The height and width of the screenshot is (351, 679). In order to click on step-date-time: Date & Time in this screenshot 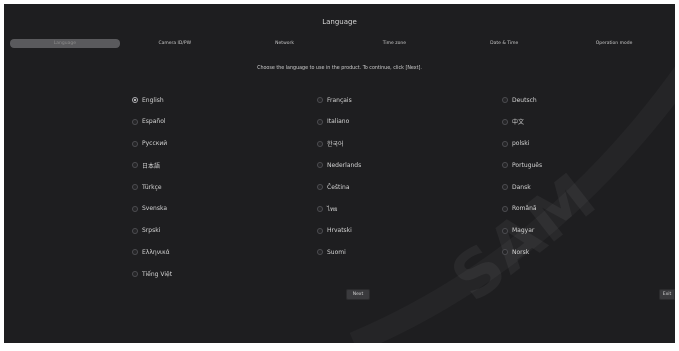, I will do `click(504, 43)`.